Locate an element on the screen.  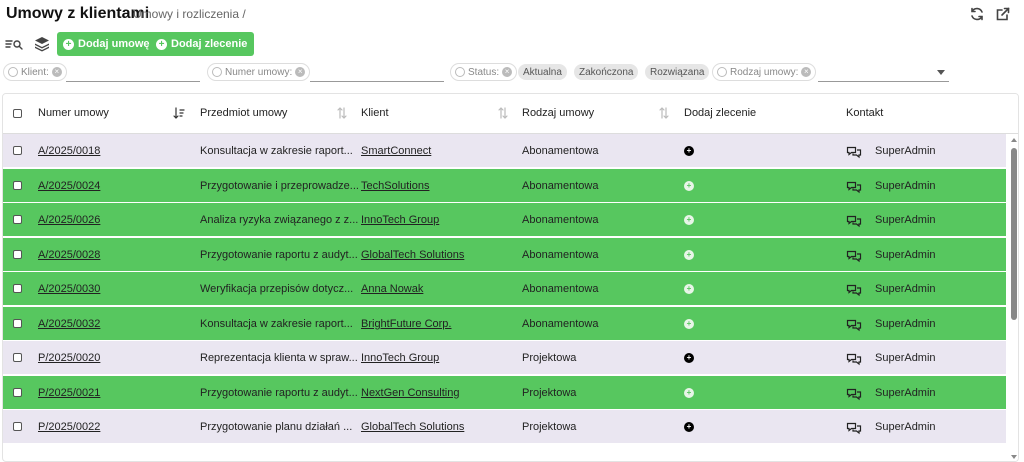
column-header-type: Rodzaj umowy is located at coordinates (558, 113).